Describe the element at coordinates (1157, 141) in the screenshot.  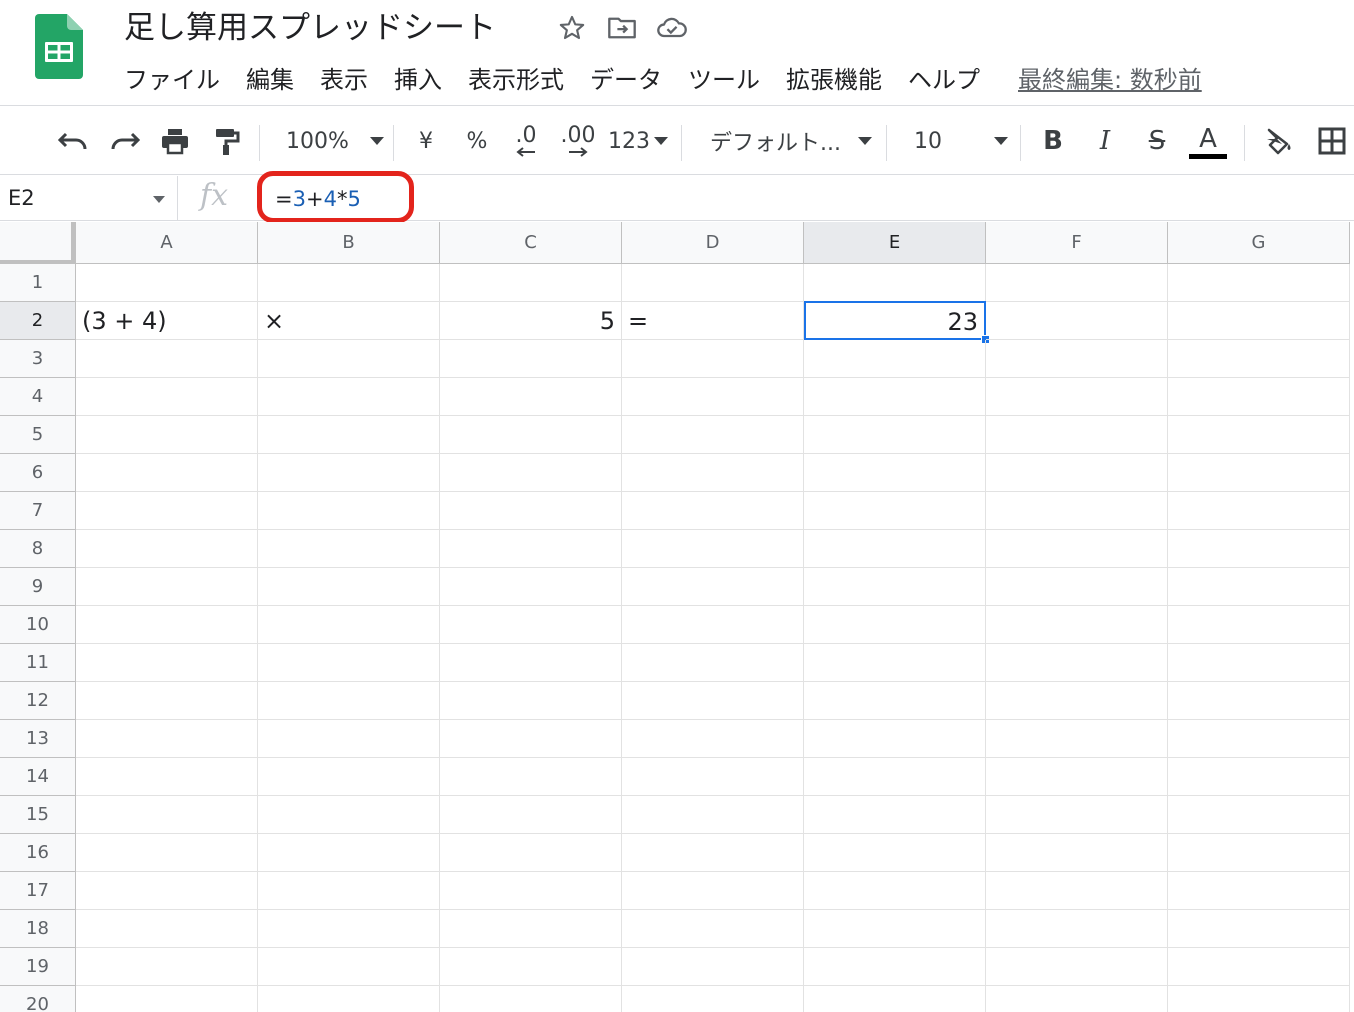
I see `strikethrough-button: S` at that location.